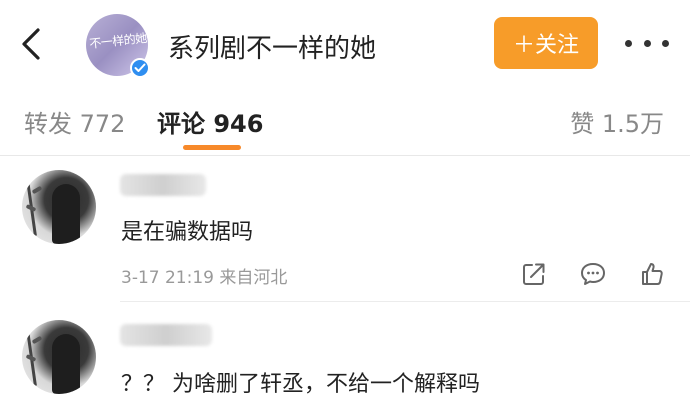 This screenshot has height=402, width=690. Describe the element at coordinates (187, 232) in the screenshot. I see `comment-text: 是在骗数据吗` at that location.